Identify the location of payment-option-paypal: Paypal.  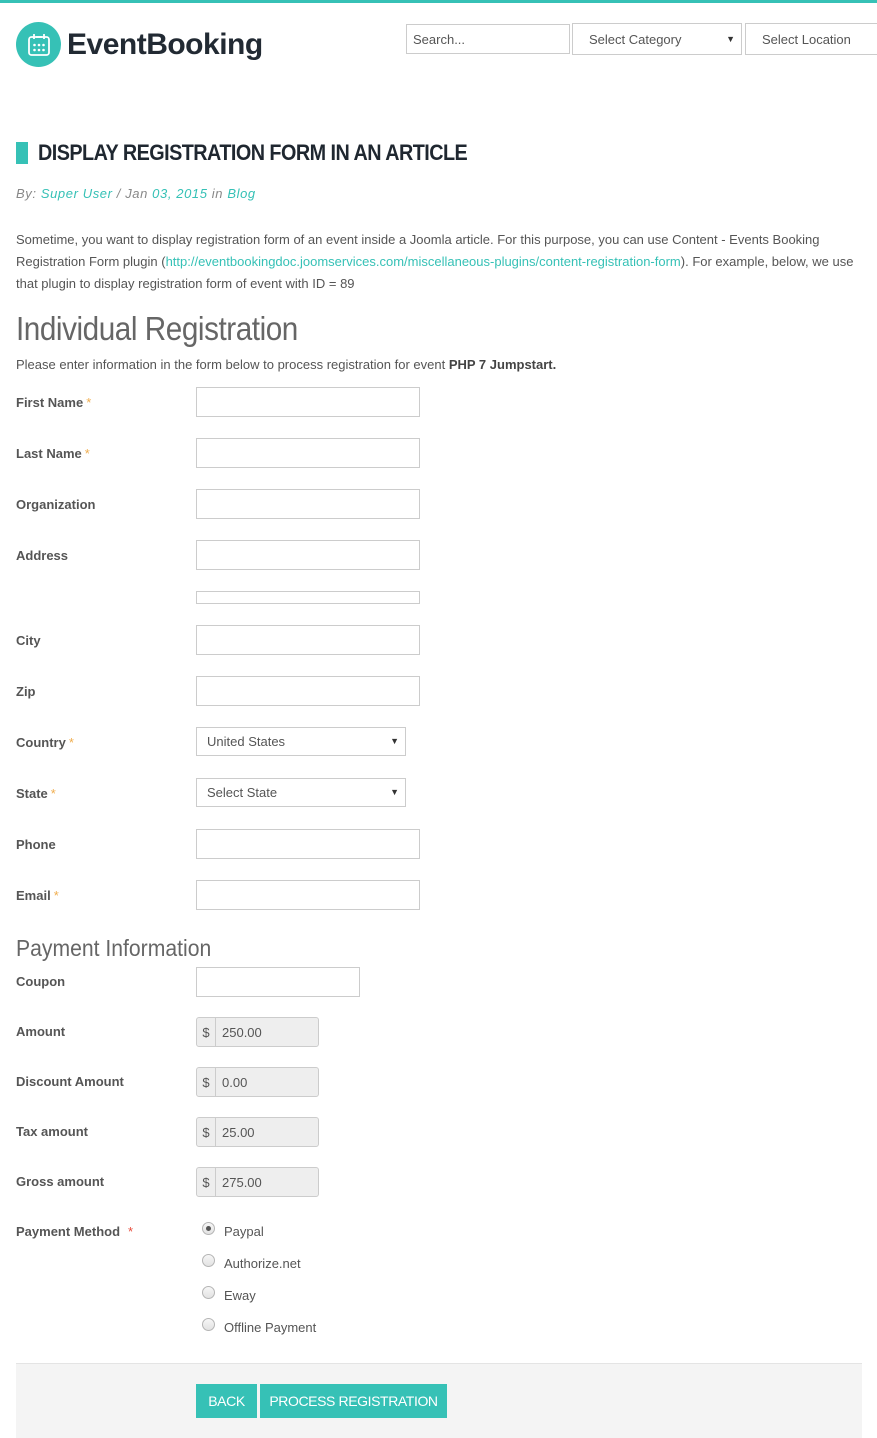
(233, 1230).